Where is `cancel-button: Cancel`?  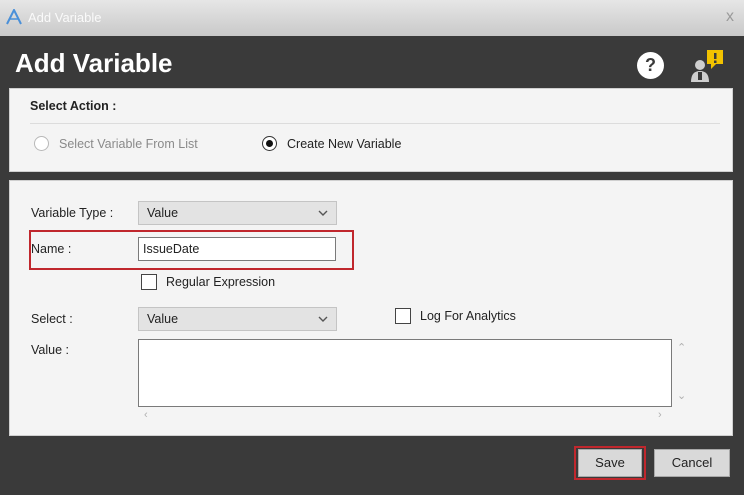 cancel-button: Cancel is located at coordinates (692, 463).